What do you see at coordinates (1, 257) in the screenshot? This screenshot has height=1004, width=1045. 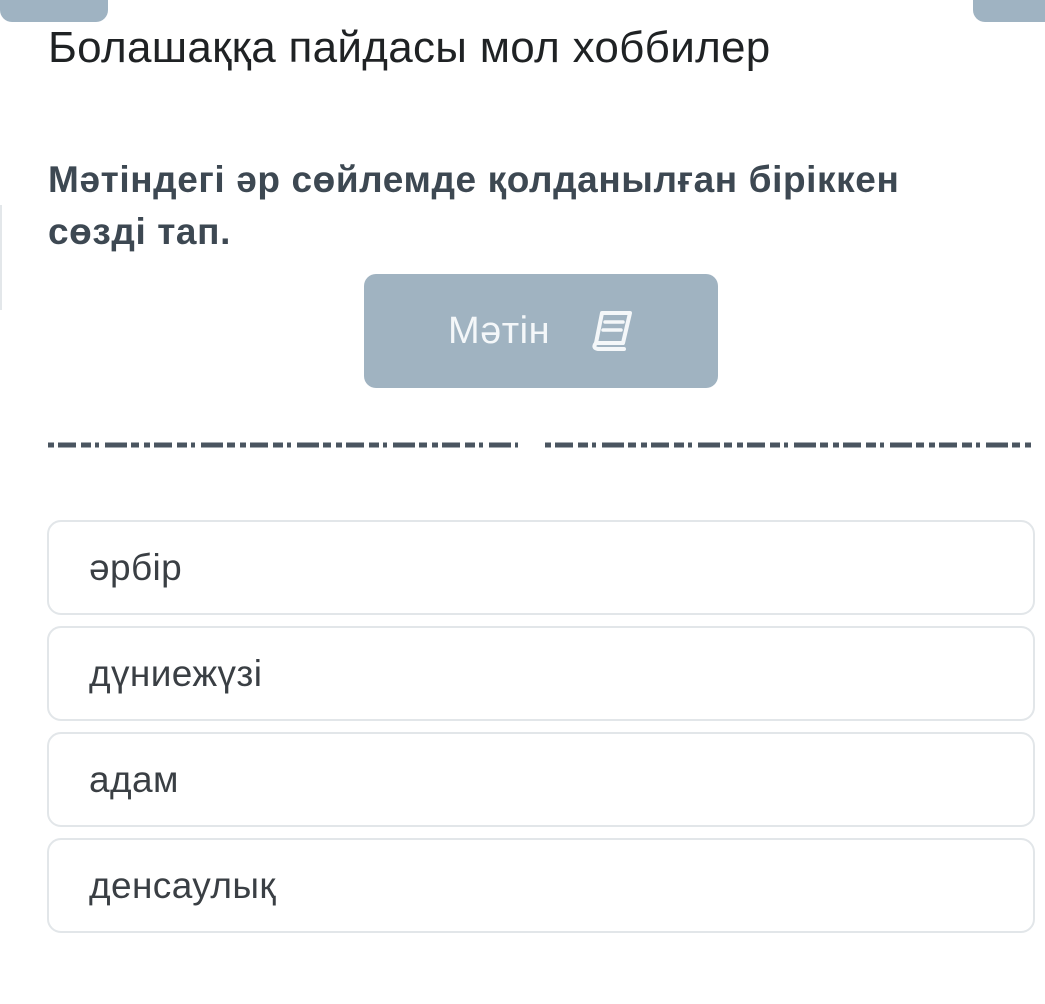 I see `left-edge-line` at bounding box center [1, 257].